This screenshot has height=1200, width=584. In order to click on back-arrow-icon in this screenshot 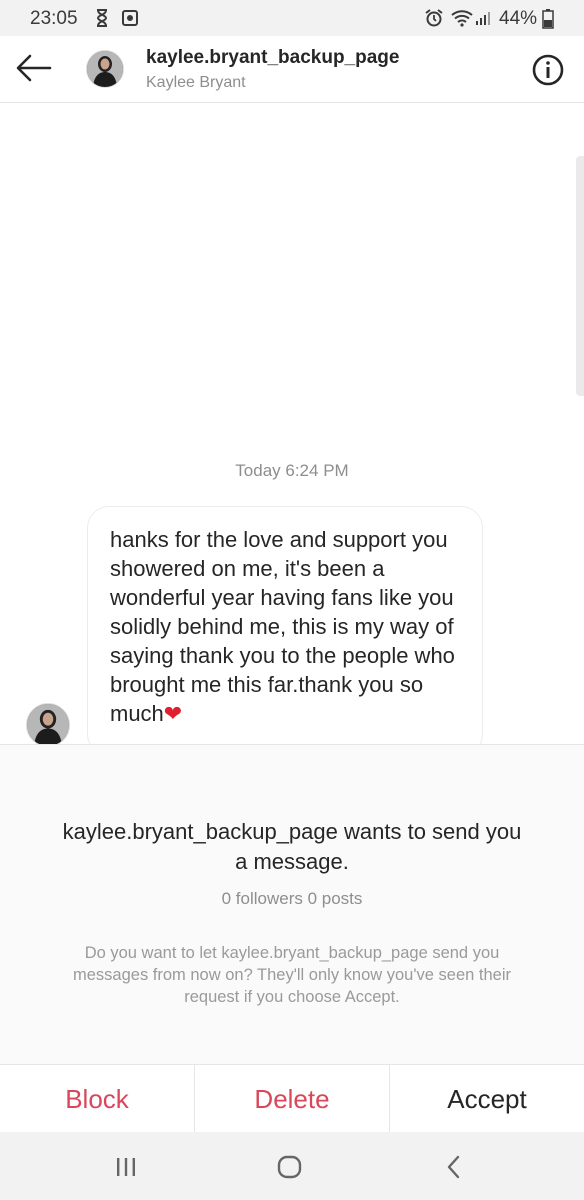, I will do `click(34, 68)`.